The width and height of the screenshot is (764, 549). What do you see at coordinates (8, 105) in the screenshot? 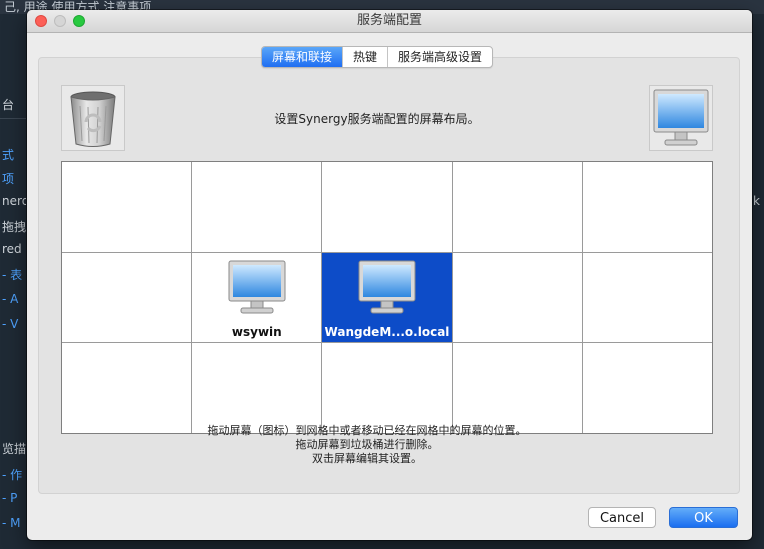
I see `bg-fragment: 台` at bounding box center [8, 105].